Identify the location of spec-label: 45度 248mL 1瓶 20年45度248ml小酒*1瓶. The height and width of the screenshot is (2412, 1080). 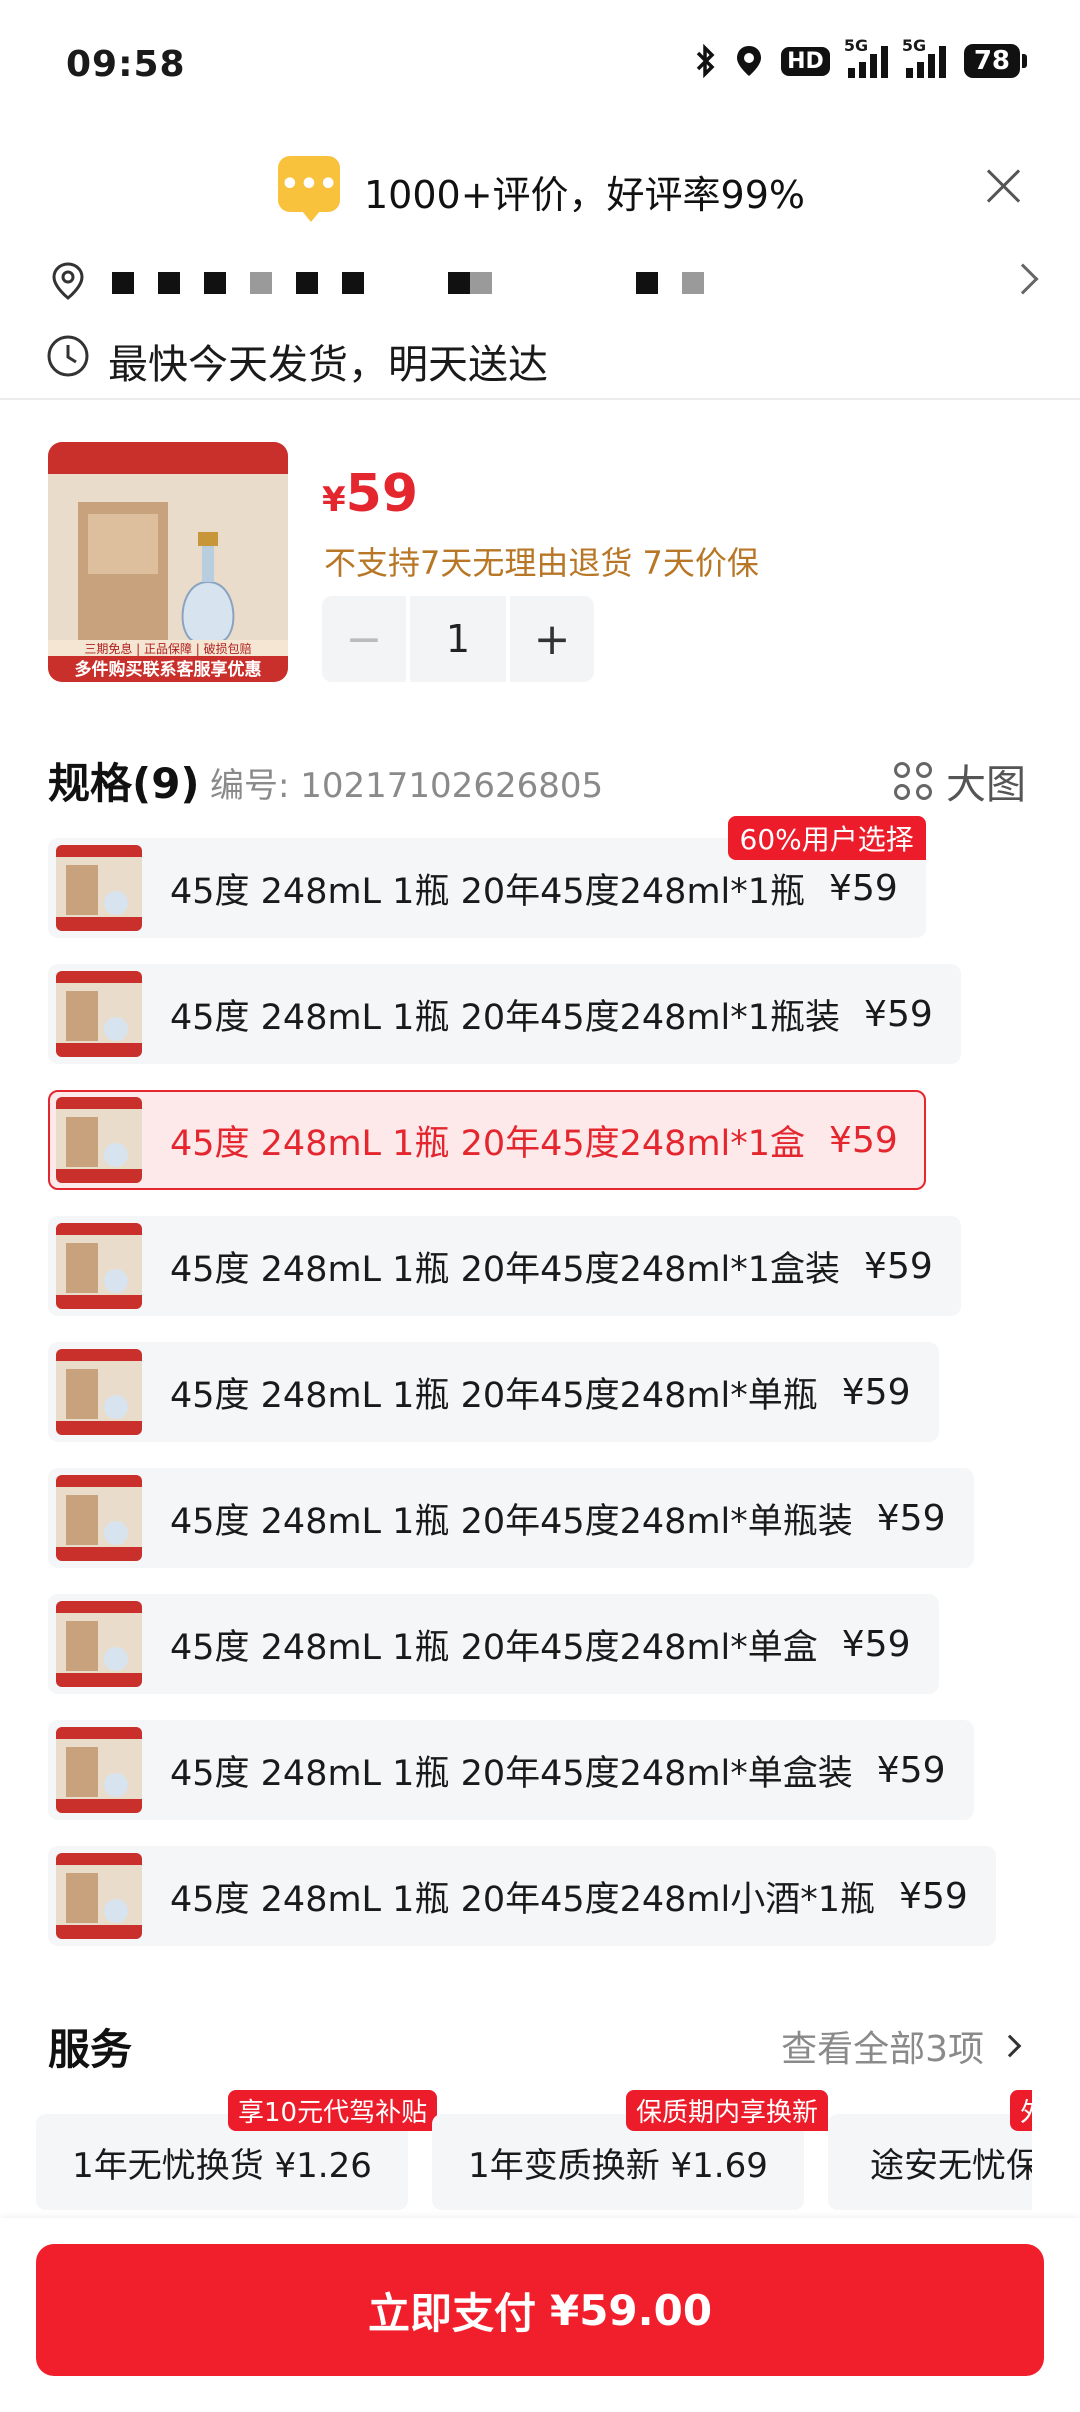
(523, 1899).